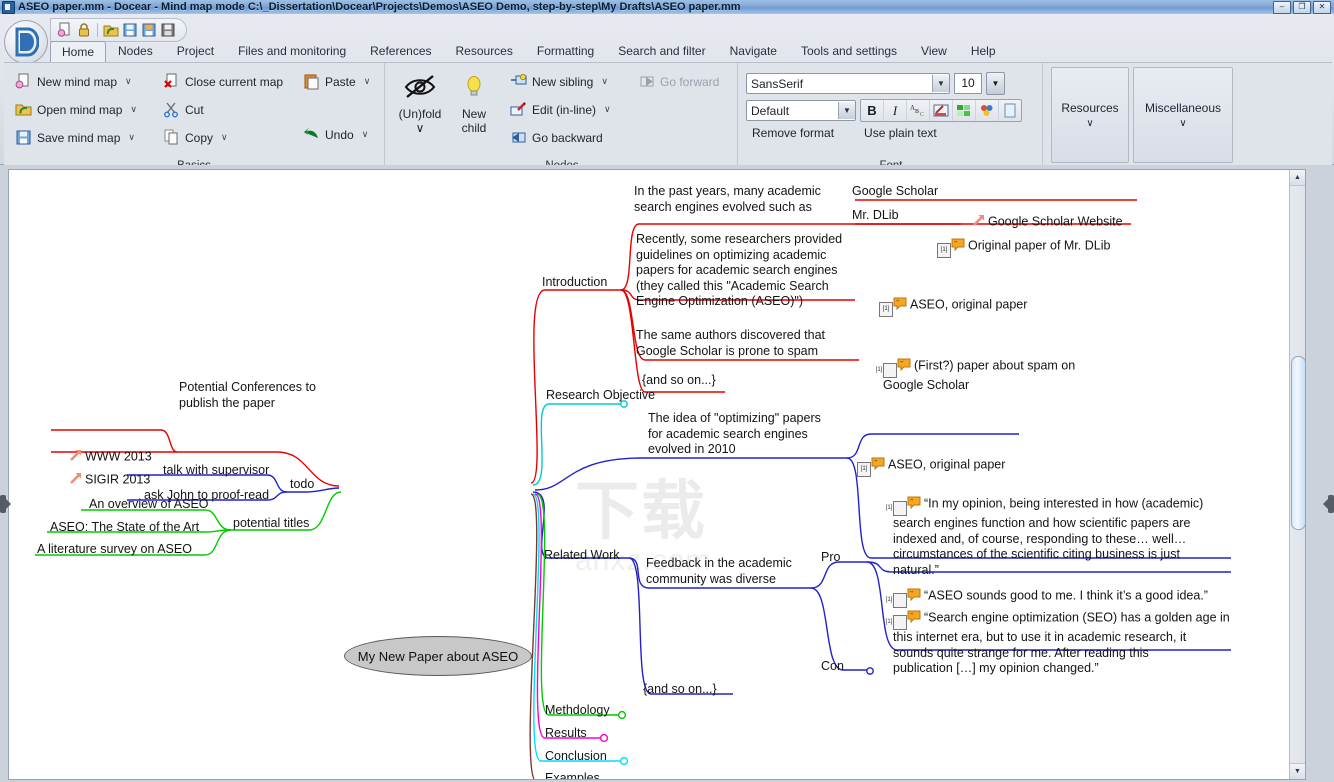 This screenshot has width=1334, height=782. Describe the element at coordinates (271, 524) in the screenshot. I see `node-potential-titles: potential titles` at that location.